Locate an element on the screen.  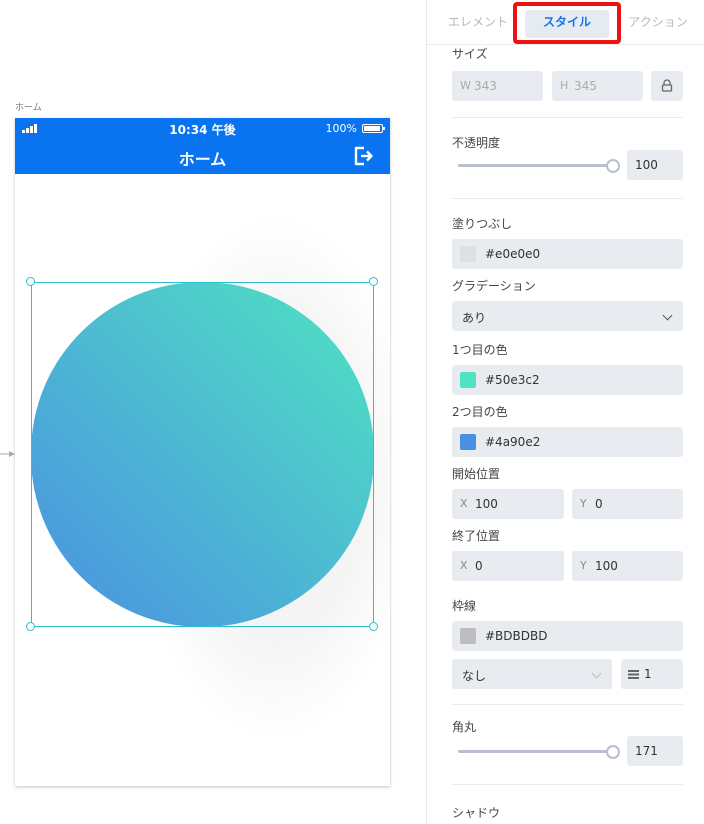
border-style-select: なし is located at coordinates (532, 674).